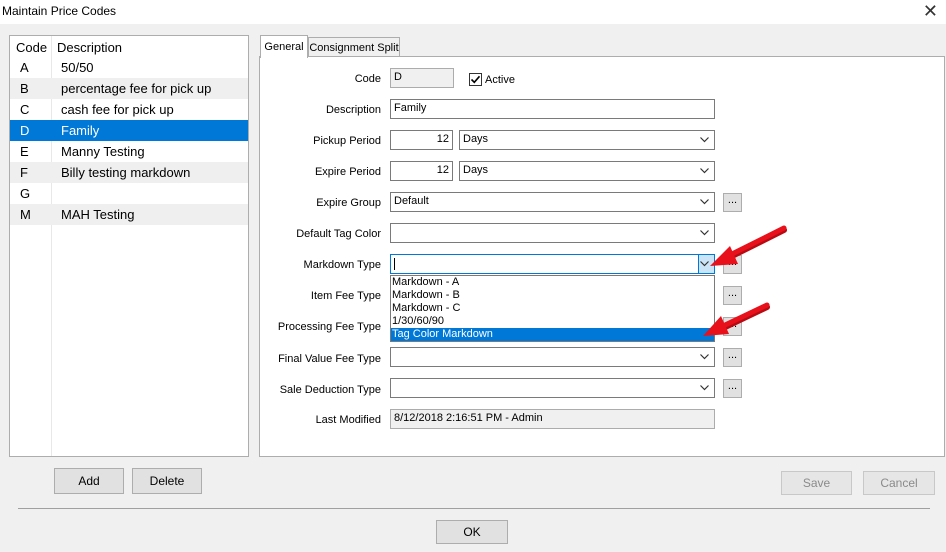 This screenshot has height=552, width=946. What do you see at coordinates (129, 130) in the screenshot?
I see `list-row-selected: D Family` at bounding box center [129, 130].